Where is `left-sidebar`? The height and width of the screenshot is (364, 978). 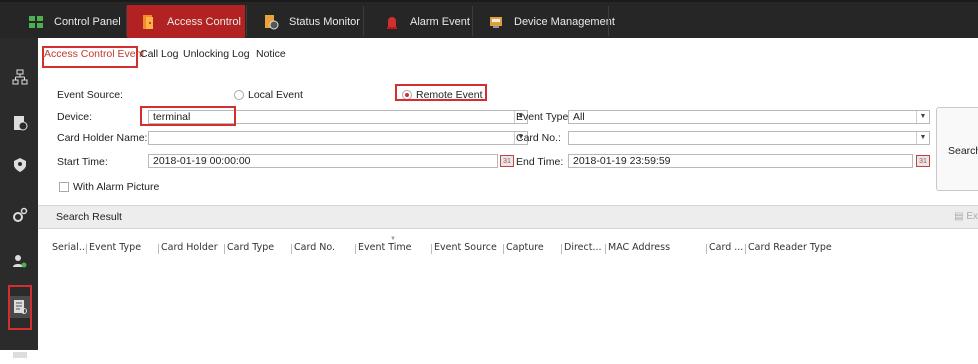 left-sidebar is located at coordinates (19, 198).